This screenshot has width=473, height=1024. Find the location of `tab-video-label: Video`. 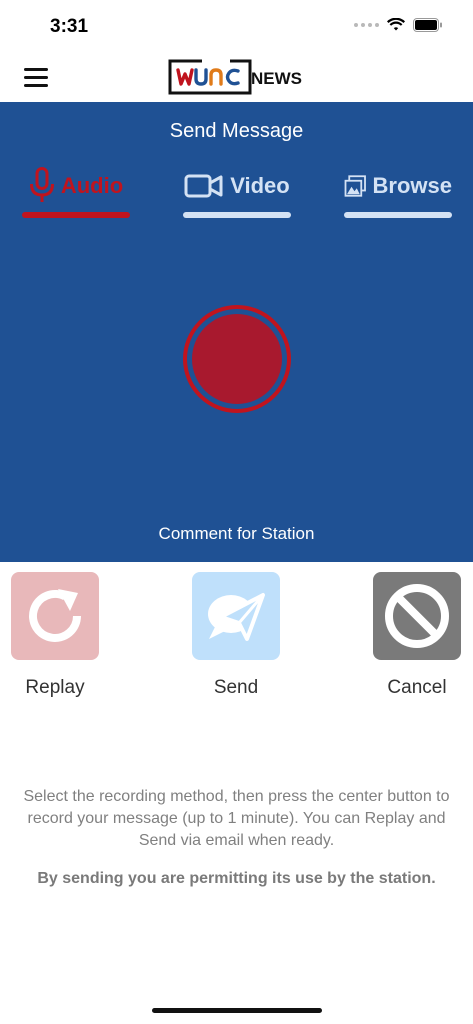

tab-video-label: Video is located at coordinates (260, 185).